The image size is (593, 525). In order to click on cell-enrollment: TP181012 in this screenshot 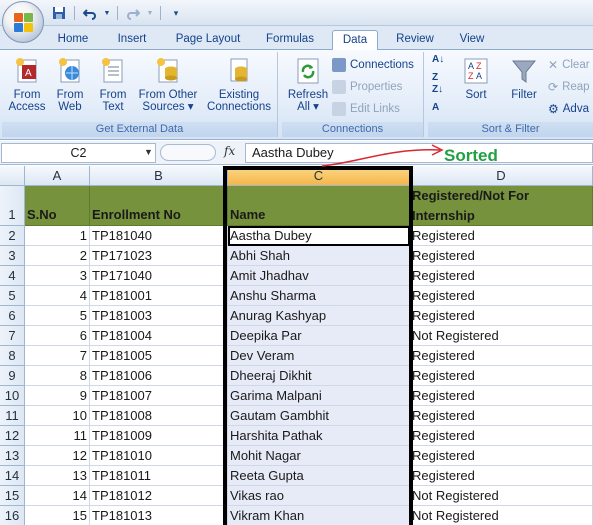, I will do `click(159, 496)`.